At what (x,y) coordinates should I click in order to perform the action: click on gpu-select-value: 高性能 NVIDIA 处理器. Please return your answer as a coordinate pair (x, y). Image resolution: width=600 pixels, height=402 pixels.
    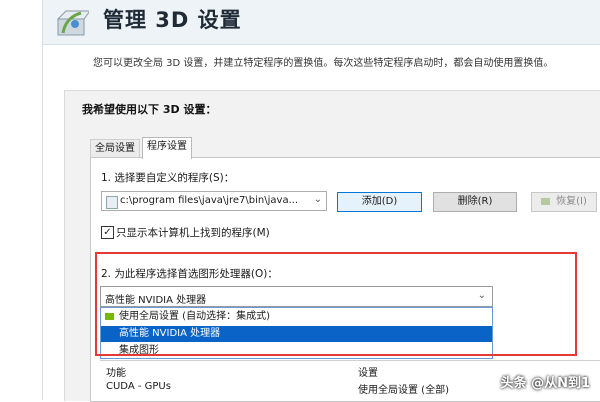
    Looking at the image, I should click on (156, 300).